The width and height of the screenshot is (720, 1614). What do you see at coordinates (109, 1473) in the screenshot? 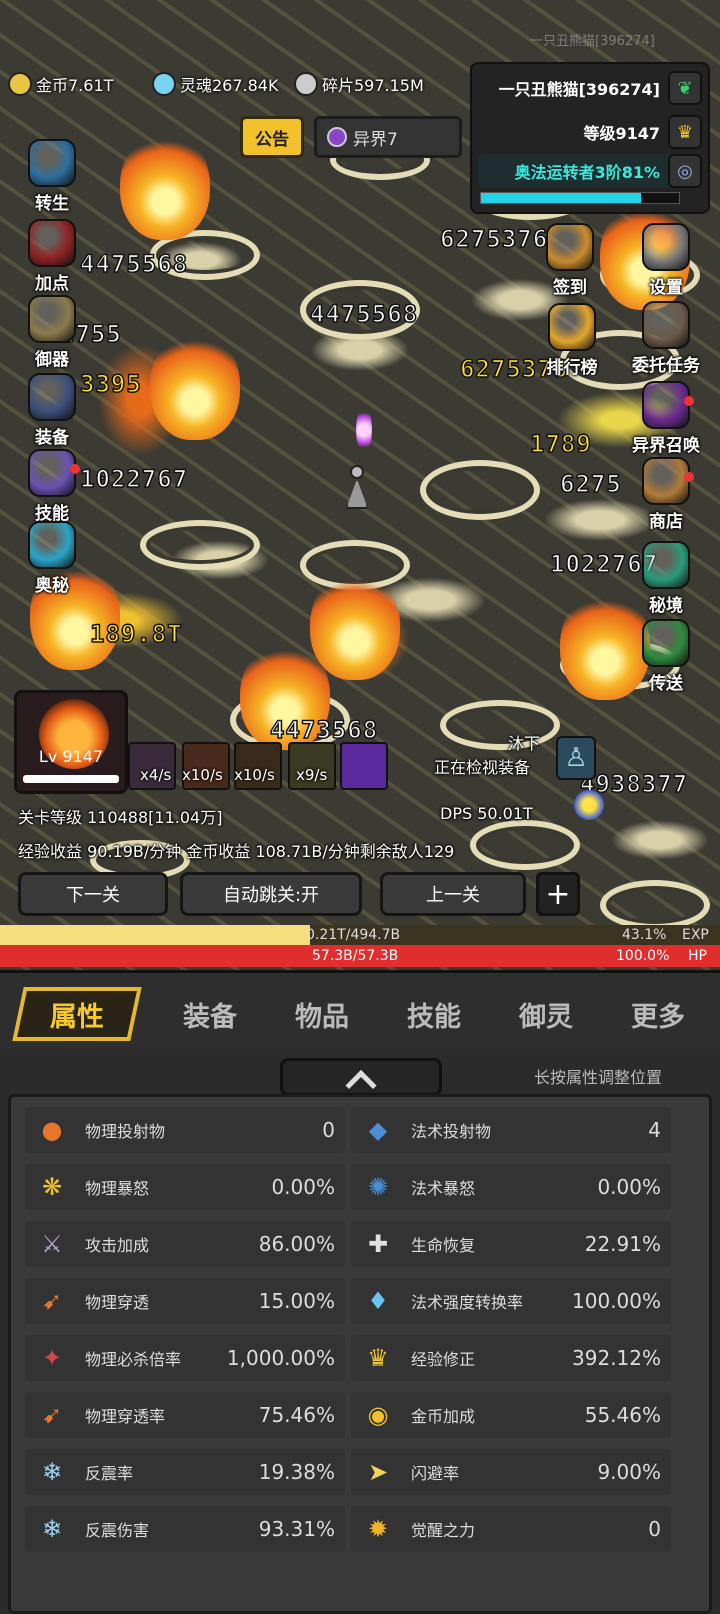
I see `attribute-name: 反震率` at bounding box center [109, 1473].